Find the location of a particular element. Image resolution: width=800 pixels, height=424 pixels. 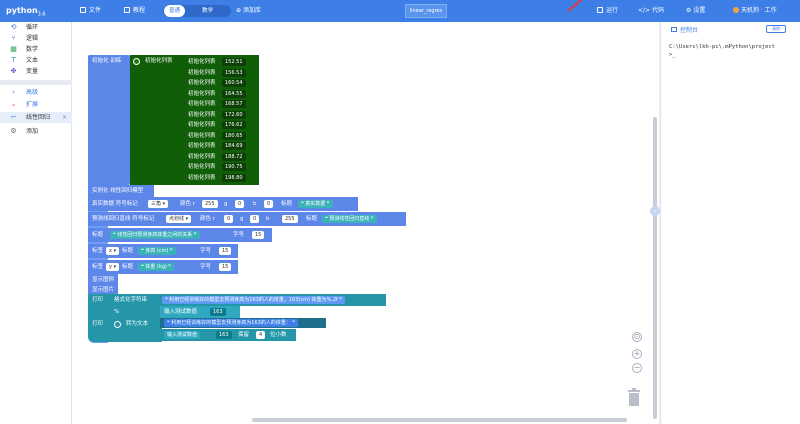

list-item: 初始化列表 164.55 is located at coordinates (220, 93).